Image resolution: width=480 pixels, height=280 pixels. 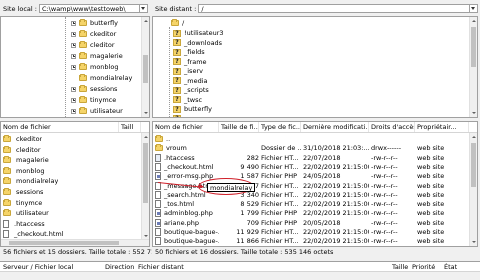 What do you see at coordinates (119, 267) in the screenshot?
I see `col-queue-direction: Direction` at bounding box center [119, 267].